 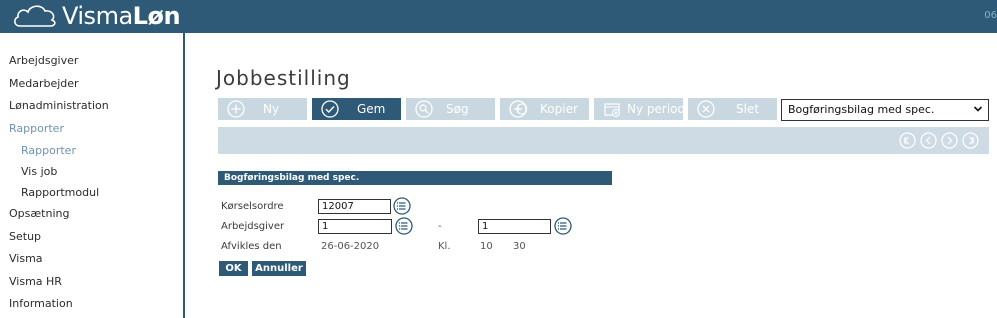 I want to click on new-period-button: Ny periode, so click(x=643, y=109).